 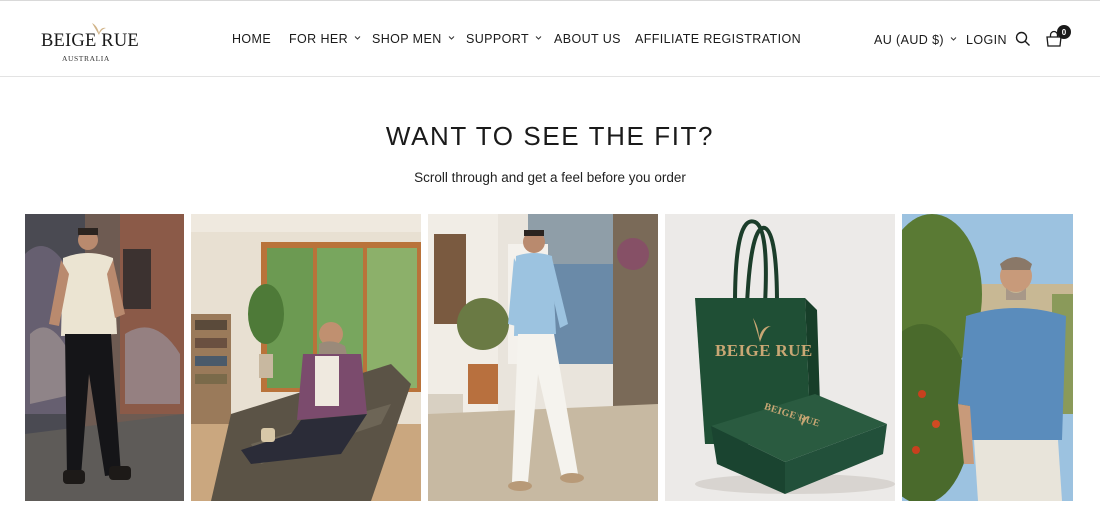 What do you see at coordinates (319, 39) in the screenshot?
I see `nav-for-her-label: FOR HER` at bounding box center [319, 39].